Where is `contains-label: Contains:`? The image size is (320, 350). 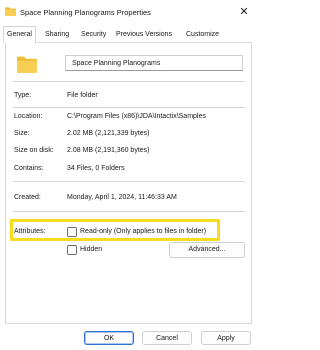 contains-label: Contains: is located at coordinates (29, 168).